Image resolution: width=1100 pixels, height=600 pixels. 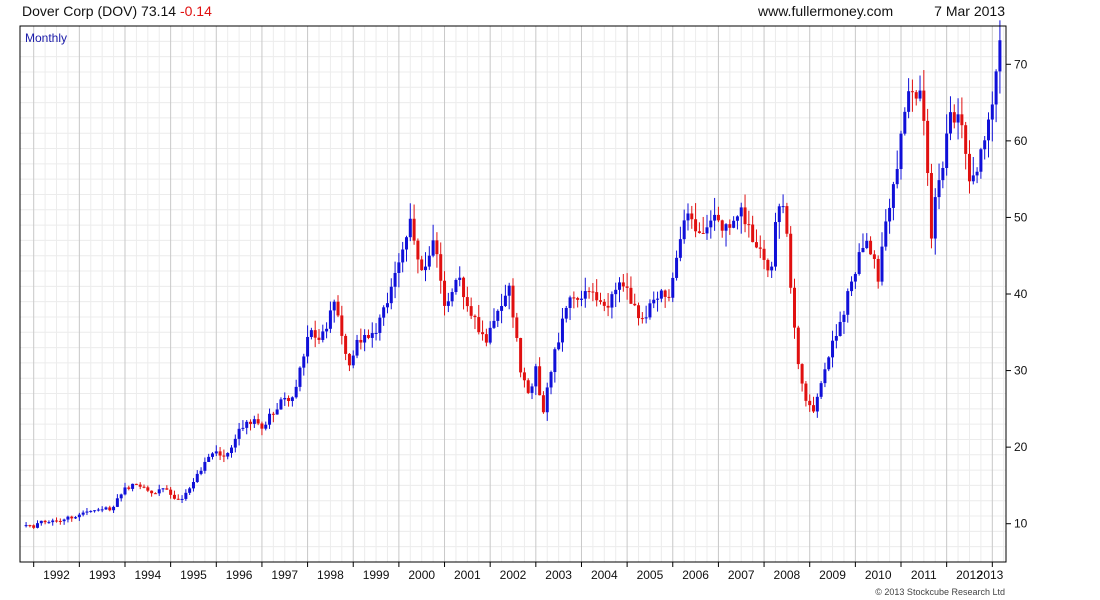 I want to click on copyright-notice: © 2013 Stockcube Research Ltd, so click(x=940, y=592).